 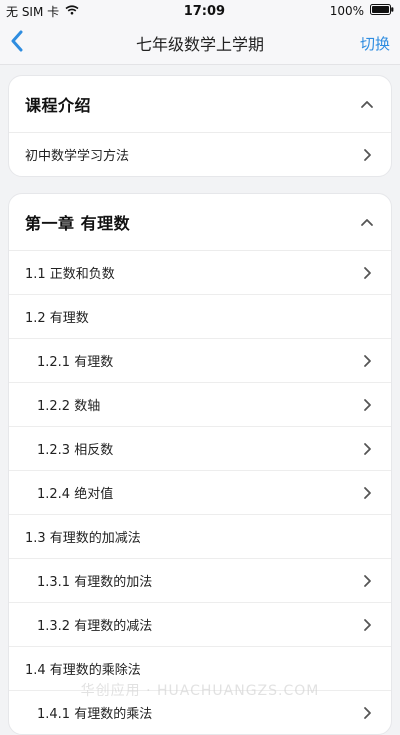 What do you see at coordinates (75, 362) in the screenshot?
I see `list-item-label: 1.2.1 有理数` at bounding box center [75, 362].